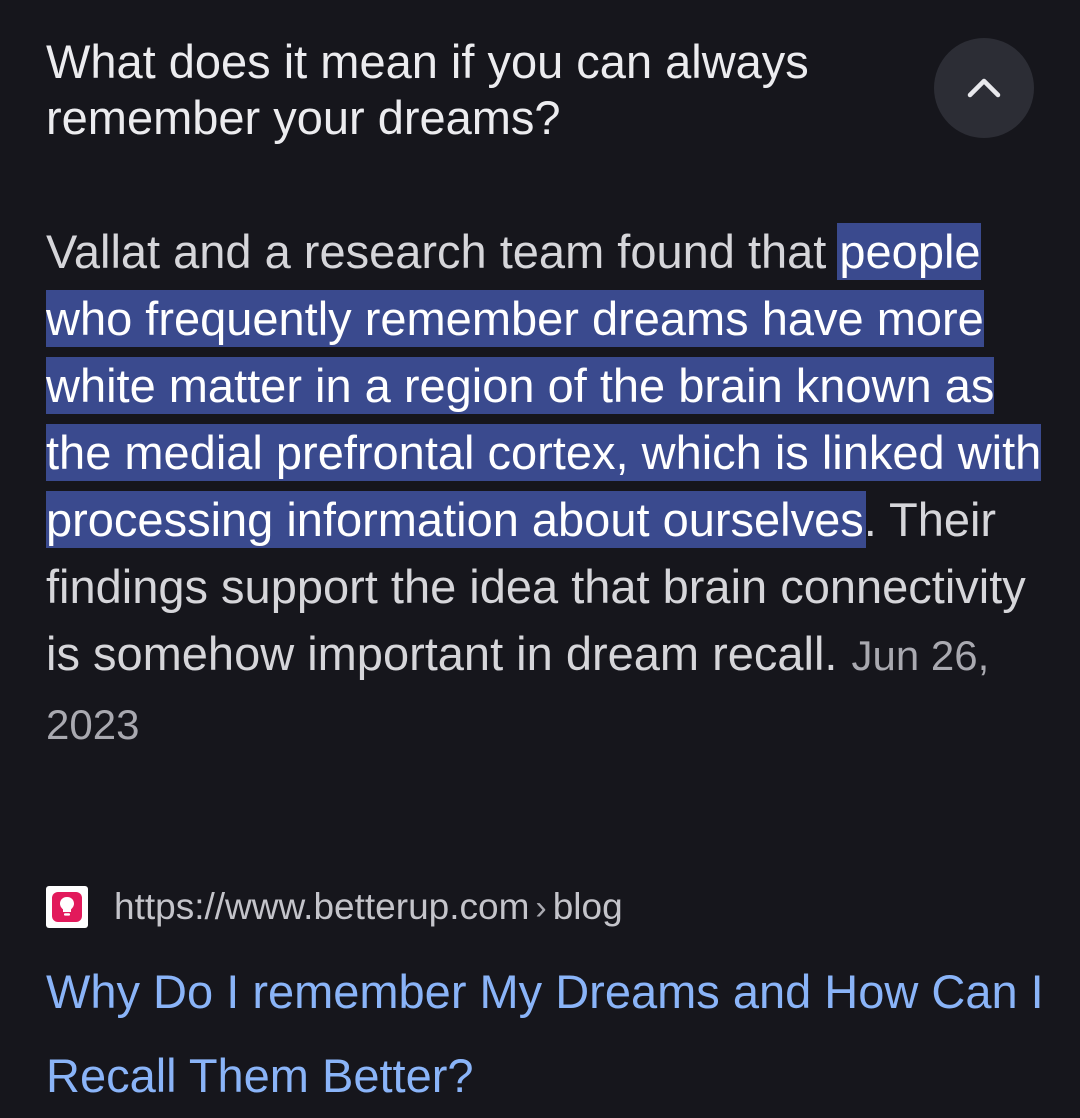 The height and width of the screenshot is (1118, 1080). I want to click on collapse-button, so click(984, 88).